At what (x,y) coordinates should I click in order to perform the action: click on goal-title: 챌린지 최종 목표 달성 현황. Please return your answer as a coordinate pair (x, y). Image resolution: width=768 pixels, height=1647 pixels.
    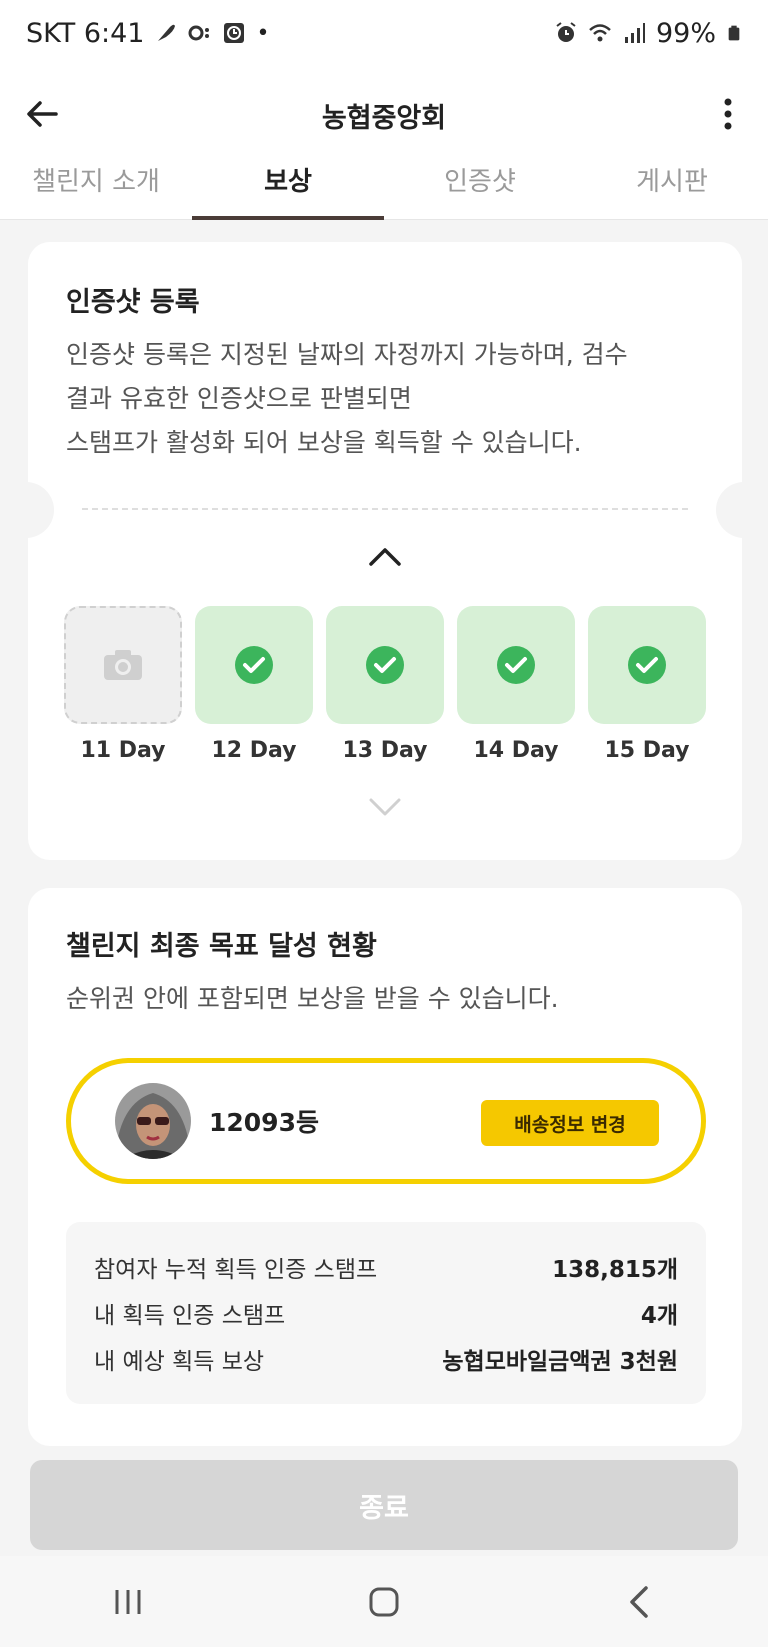
    Looking at the image, I should click on (221, 946).